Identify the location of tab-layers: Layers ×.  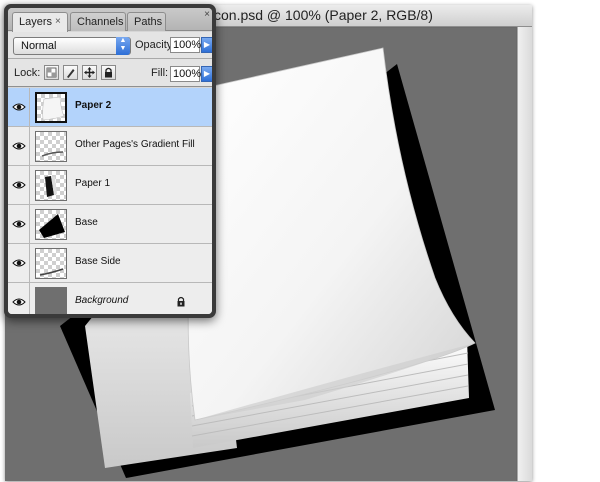
(40, 22).